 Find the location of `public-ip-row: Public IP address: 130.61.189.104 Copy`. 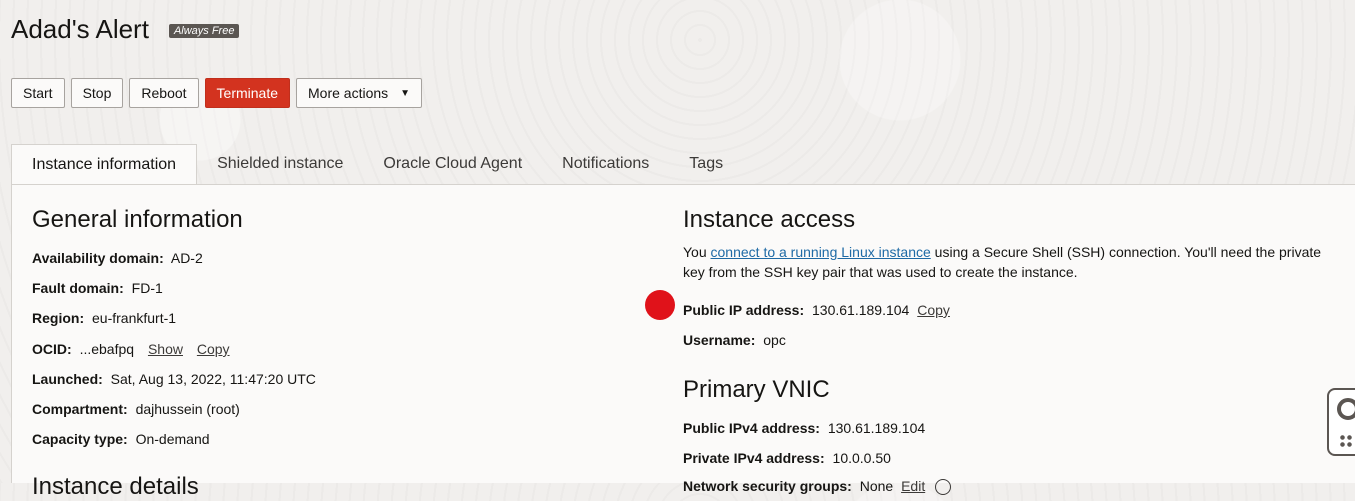

public-ip-row: Public IP address: 130.61.189.104 Copy is located at coordinates (816, 310).